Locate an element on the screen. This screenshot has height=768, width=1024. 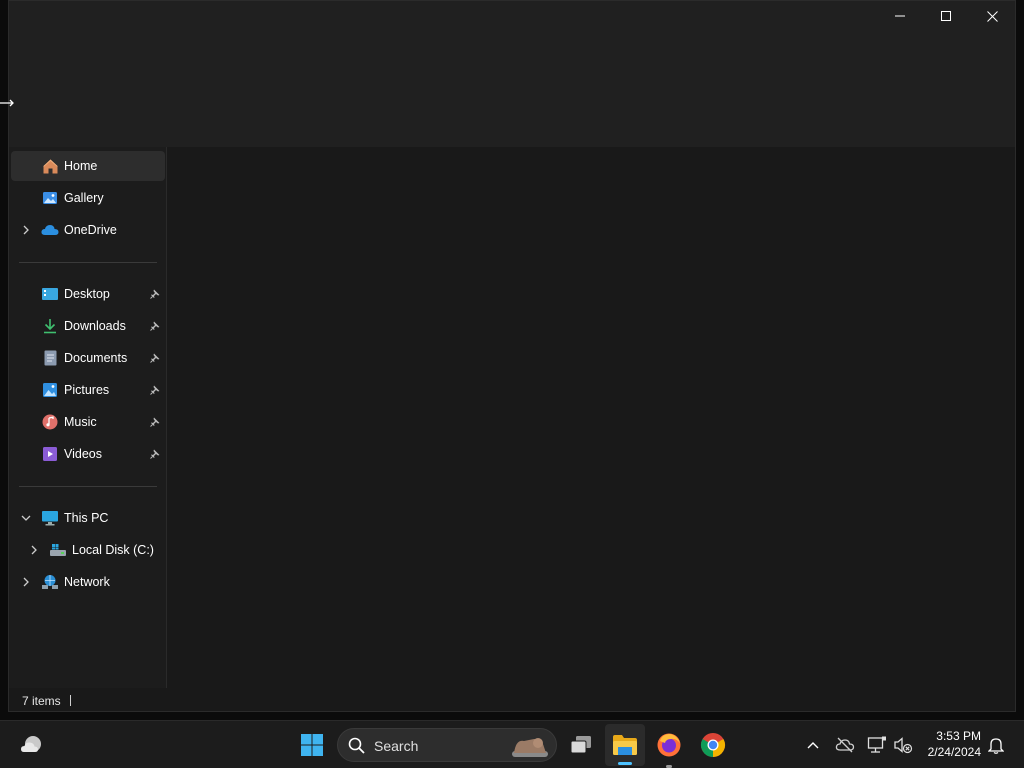
task-view-button is located at coordinates (581, 745).